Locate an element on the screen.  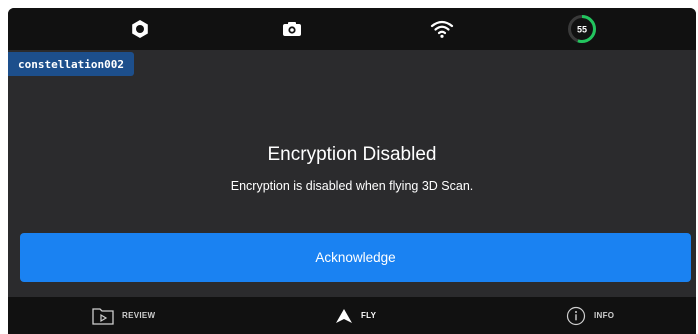
gear-icon is located at coordinates (140, 29).